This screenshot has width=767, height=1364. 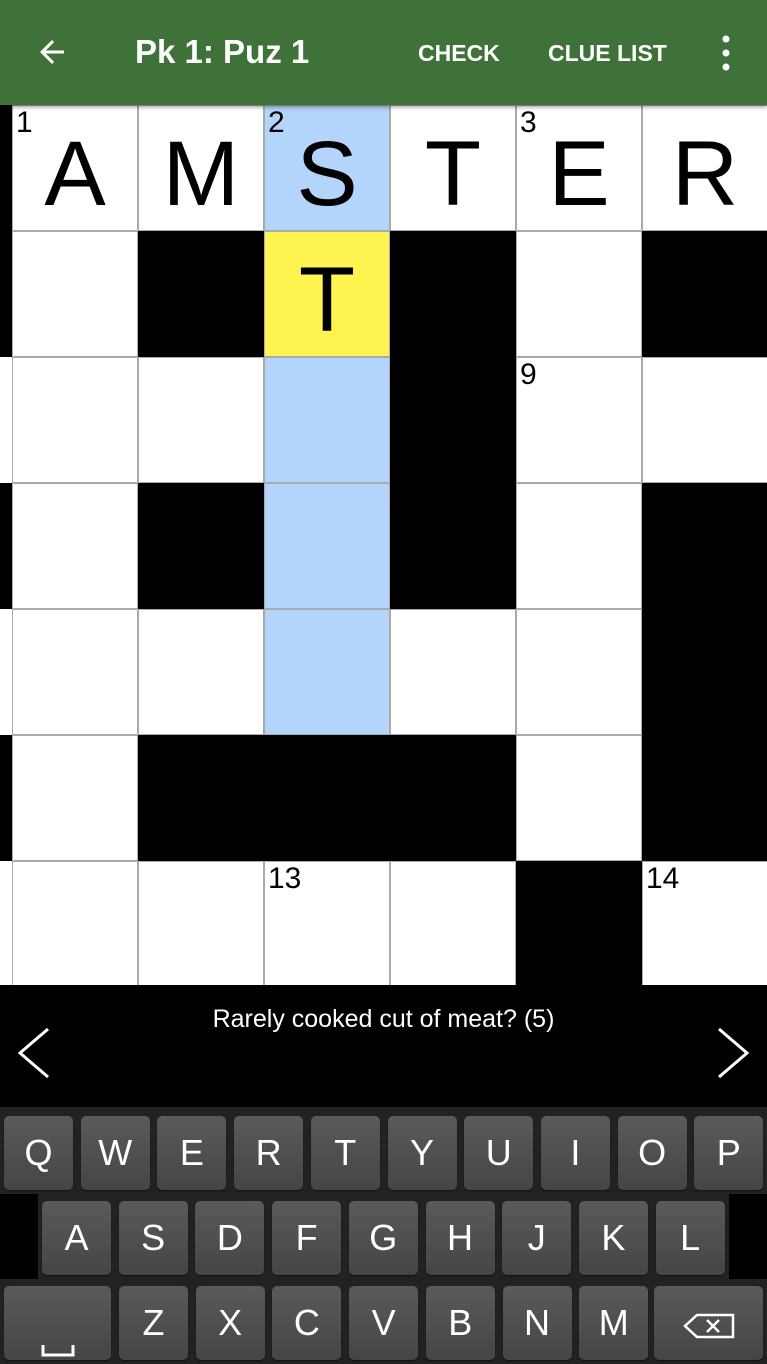 What do you see at coordinates (384, 1323) in the screenshot?
I see `key-v: V` at bounding box center [384, 1323].